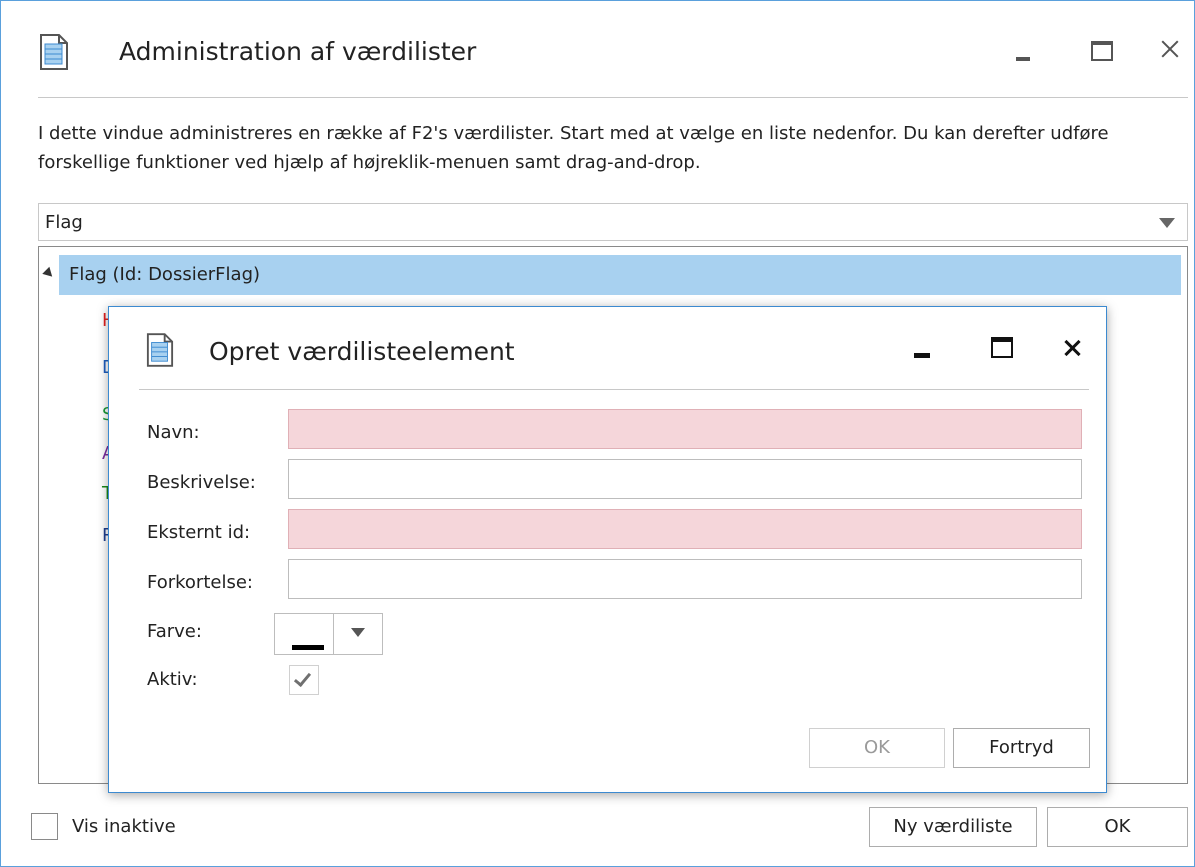 This screenshot has height=867, width=1195. Describe the element at coordinates (1072, 348) in the screenshot. I see `dialog-close-button` at that location.